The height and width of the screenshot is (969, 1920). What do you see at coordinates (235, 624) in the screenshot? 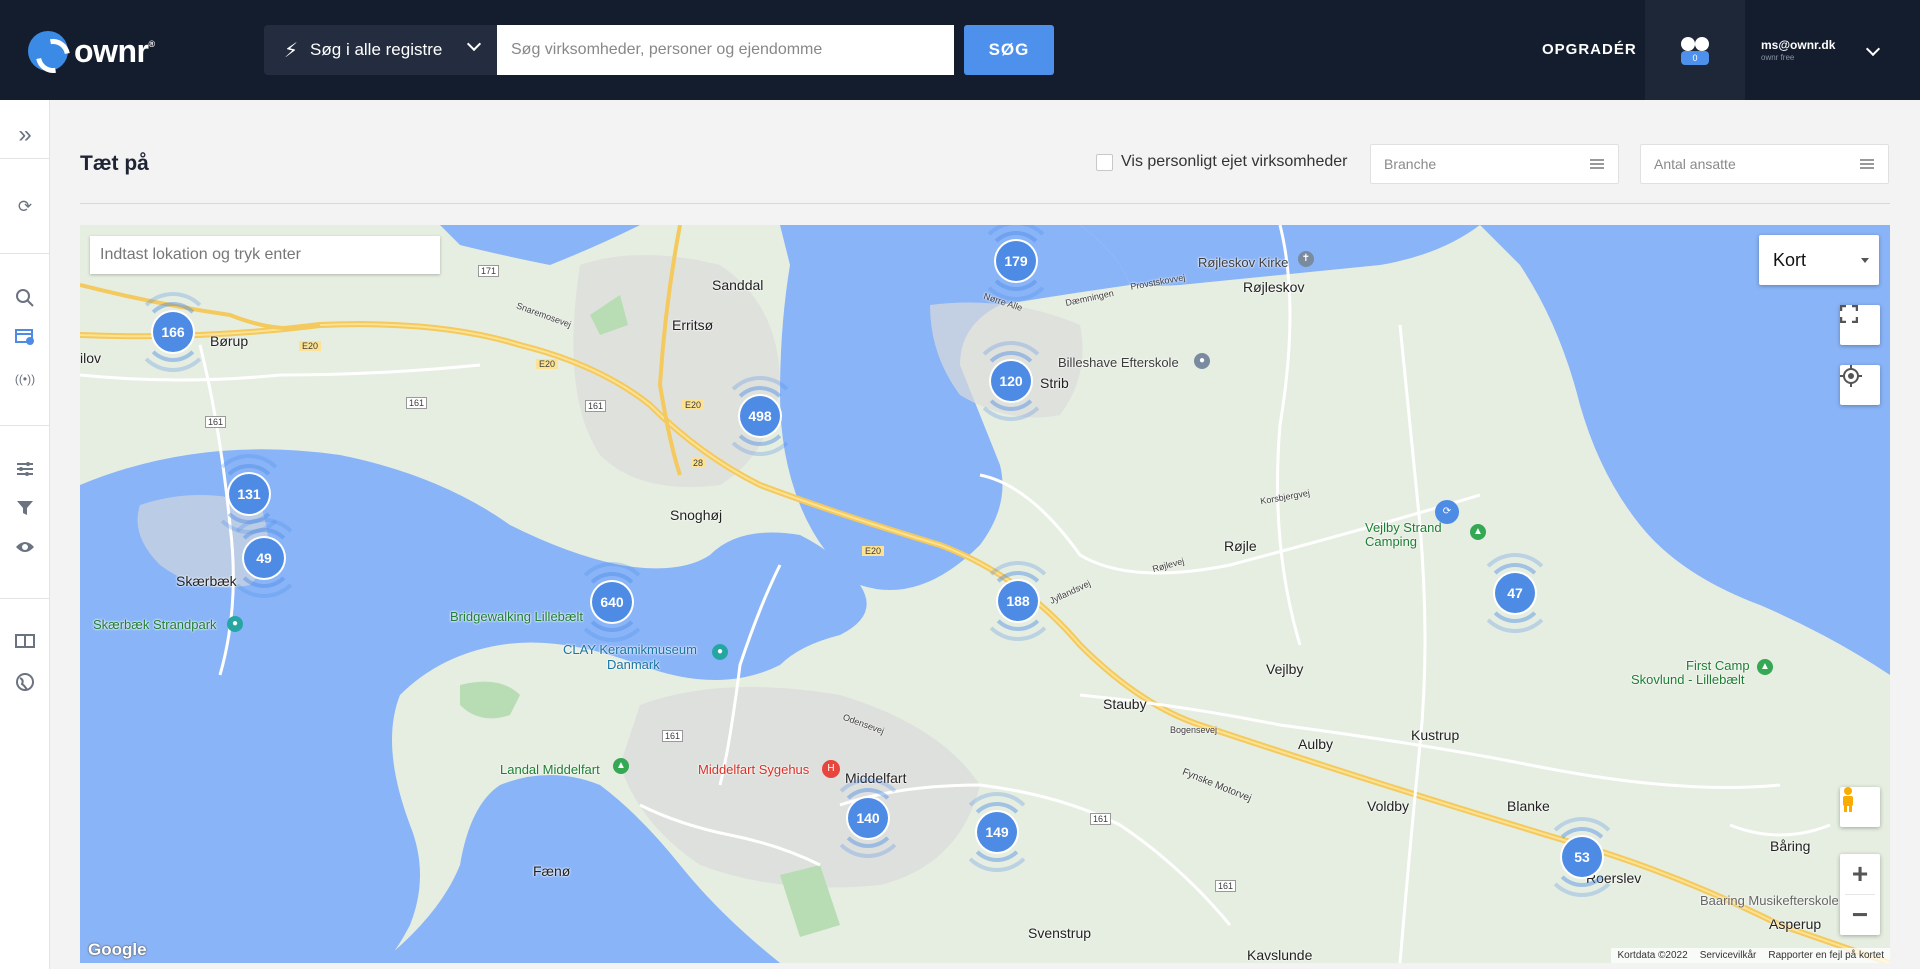
I see `park-icon: ●` at bounding box center [235, 624].